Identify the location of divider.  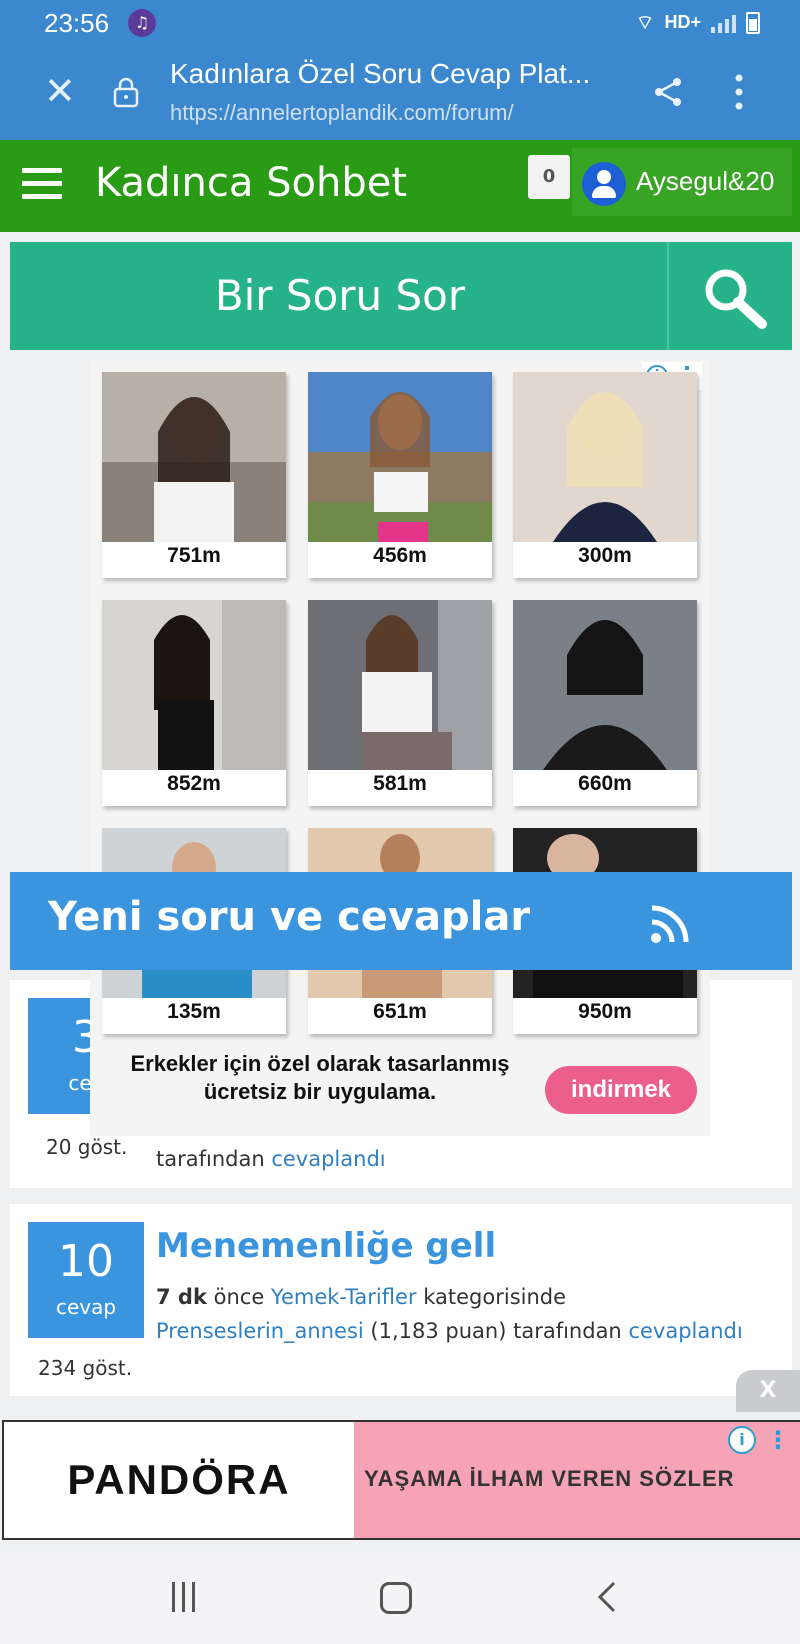
(668, 296).